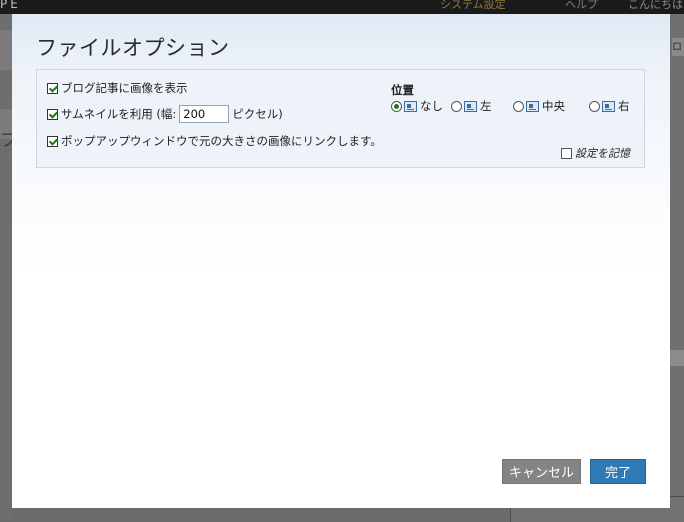 This screenshot has width=684, height=522. What do you see at coordinates (10, 5) in the screenshot?
I see `background-logo: PE` at bounding box center [10, 5].